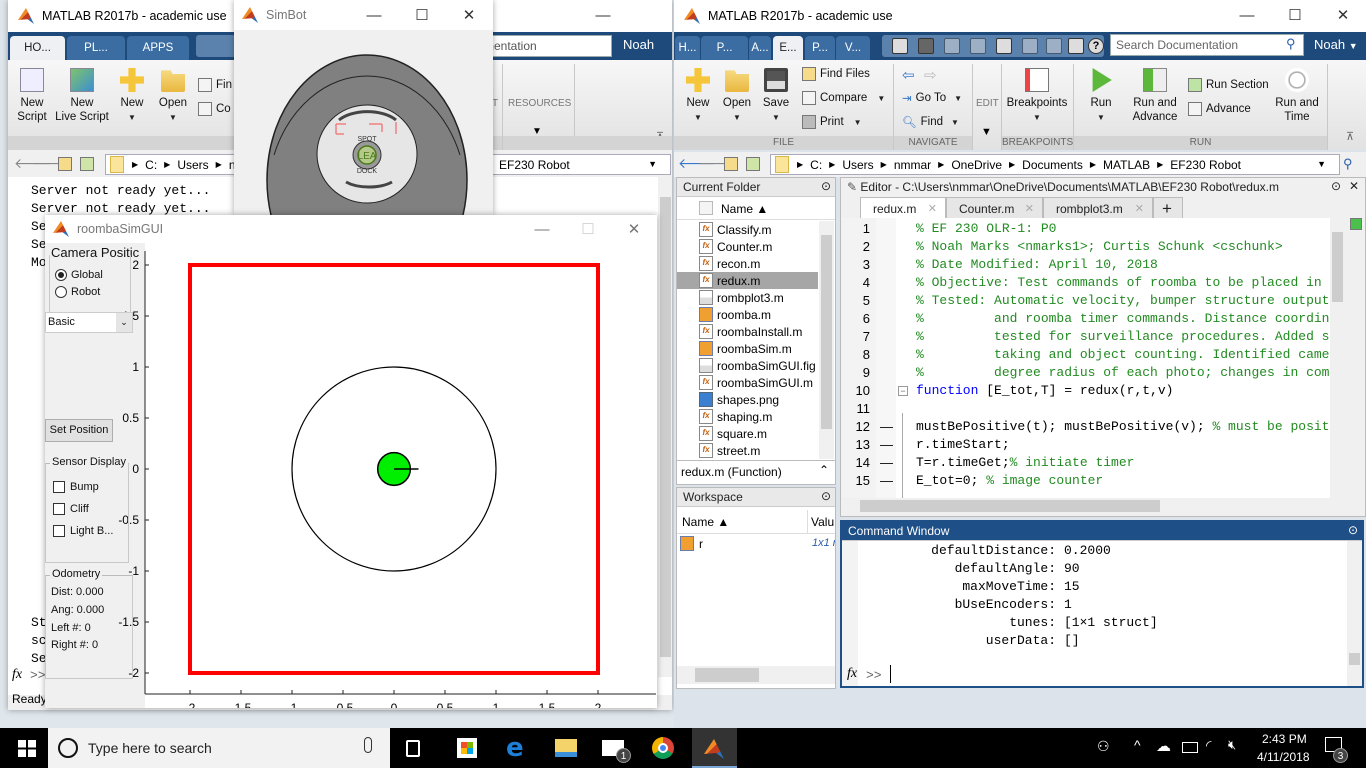 Image resolution: width=1366 pixels, height=768 pixels. What do you see at coordinates (79, 430) in the screenshot?
I see `set-position-button: Set Position` at bounding box center [79, 430].